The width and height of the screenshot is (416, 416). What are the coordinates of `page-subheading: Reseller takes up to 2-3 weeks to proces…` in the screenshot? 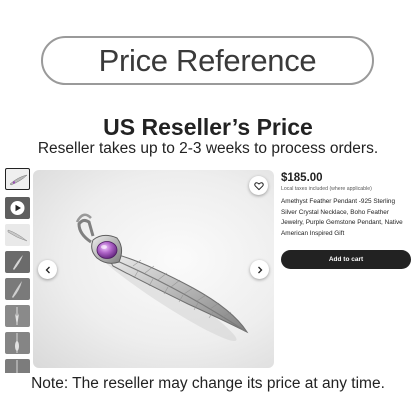 It's located at (208, 148).